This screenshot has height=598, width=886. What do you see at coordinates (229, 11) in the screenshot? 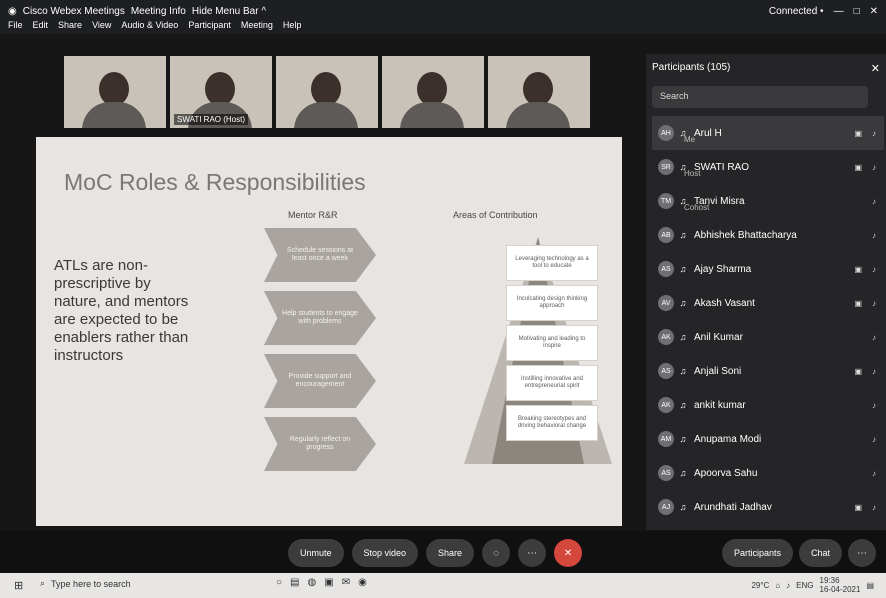
I see `hide-menu-bar-link: Hide Menu Bar ^` at bounding box center [229, 11].